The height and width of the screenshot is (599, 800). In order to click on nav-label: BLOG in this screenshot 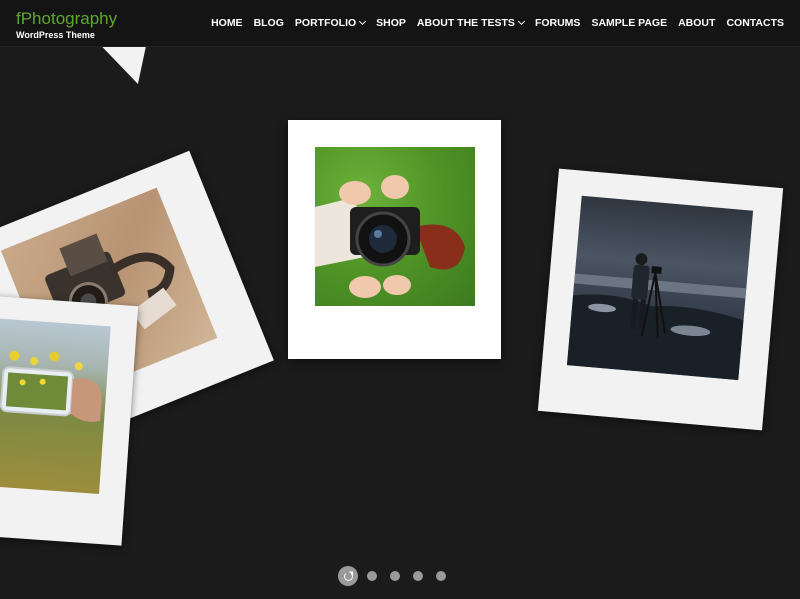, I will do `click(268, 23)`.